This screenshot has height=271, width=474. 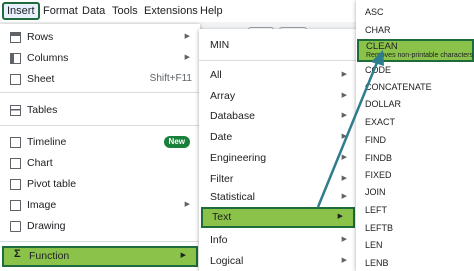 I want to click on menu-item-label: Columns, so click(x=48, y=58).